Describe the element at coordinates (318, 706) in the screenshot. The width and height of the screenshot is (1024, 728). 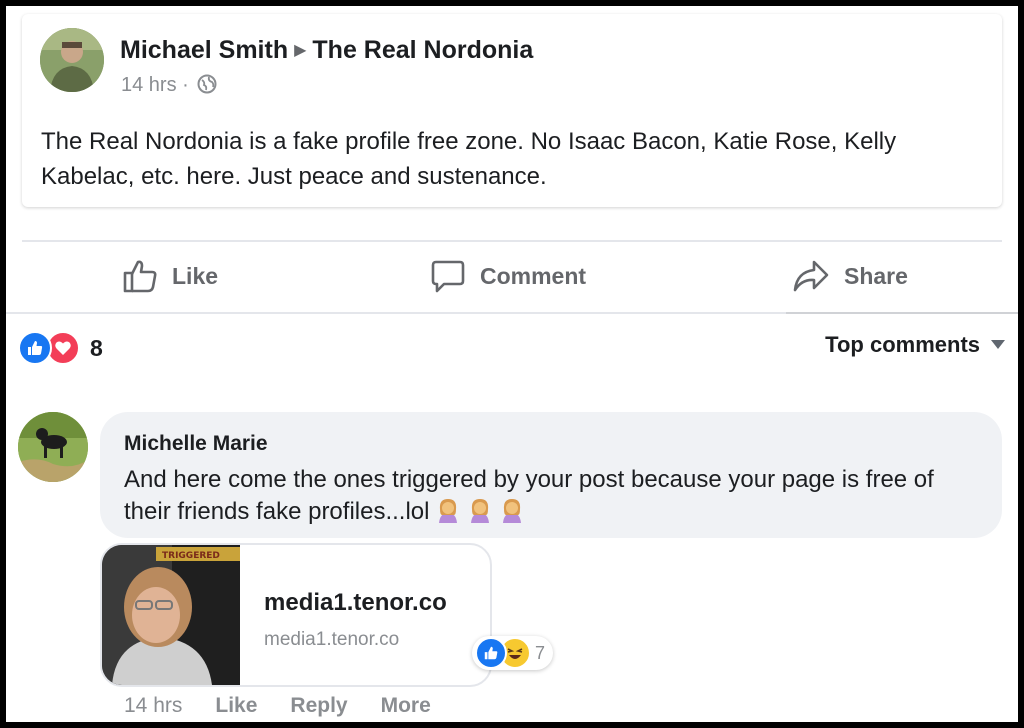
I see `comment-reply-link: Reply` at that location.